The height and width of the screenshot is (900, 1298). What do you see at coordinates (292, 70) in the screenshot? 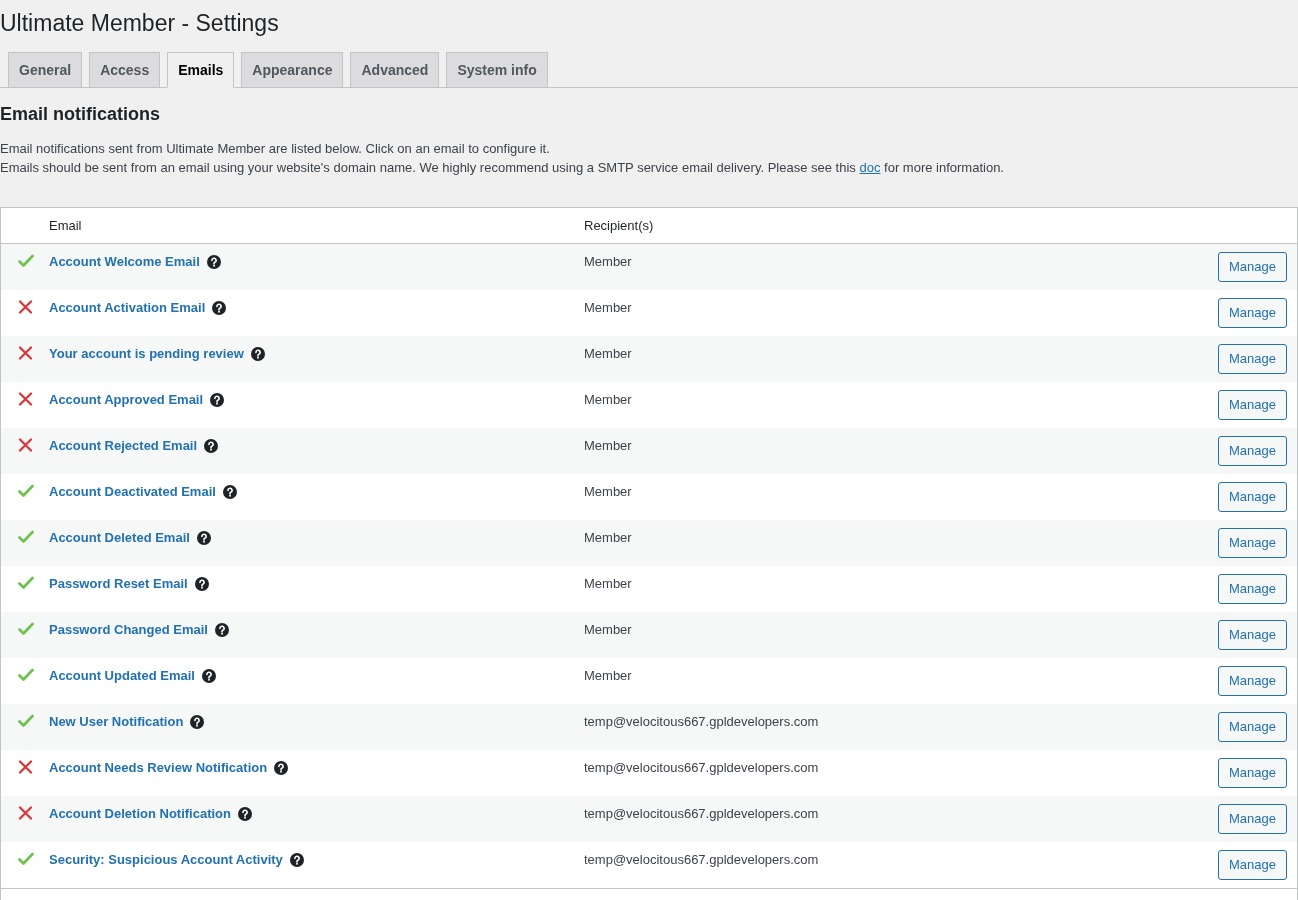
I see `settings-tab: Appearance` at bounding box center [292, 70].